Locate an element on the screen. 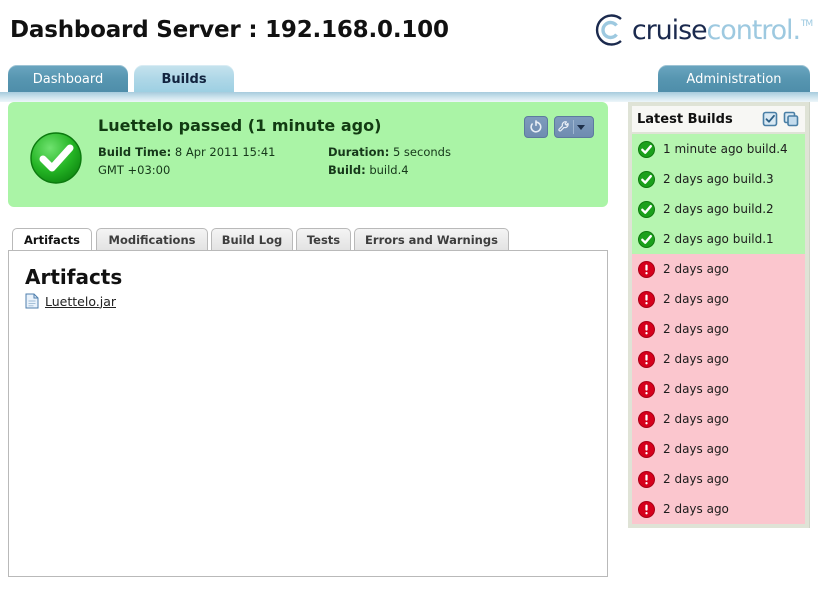  page-title: Dashboard Server : 192.168.0.100 is located at coordinates (229, 30).